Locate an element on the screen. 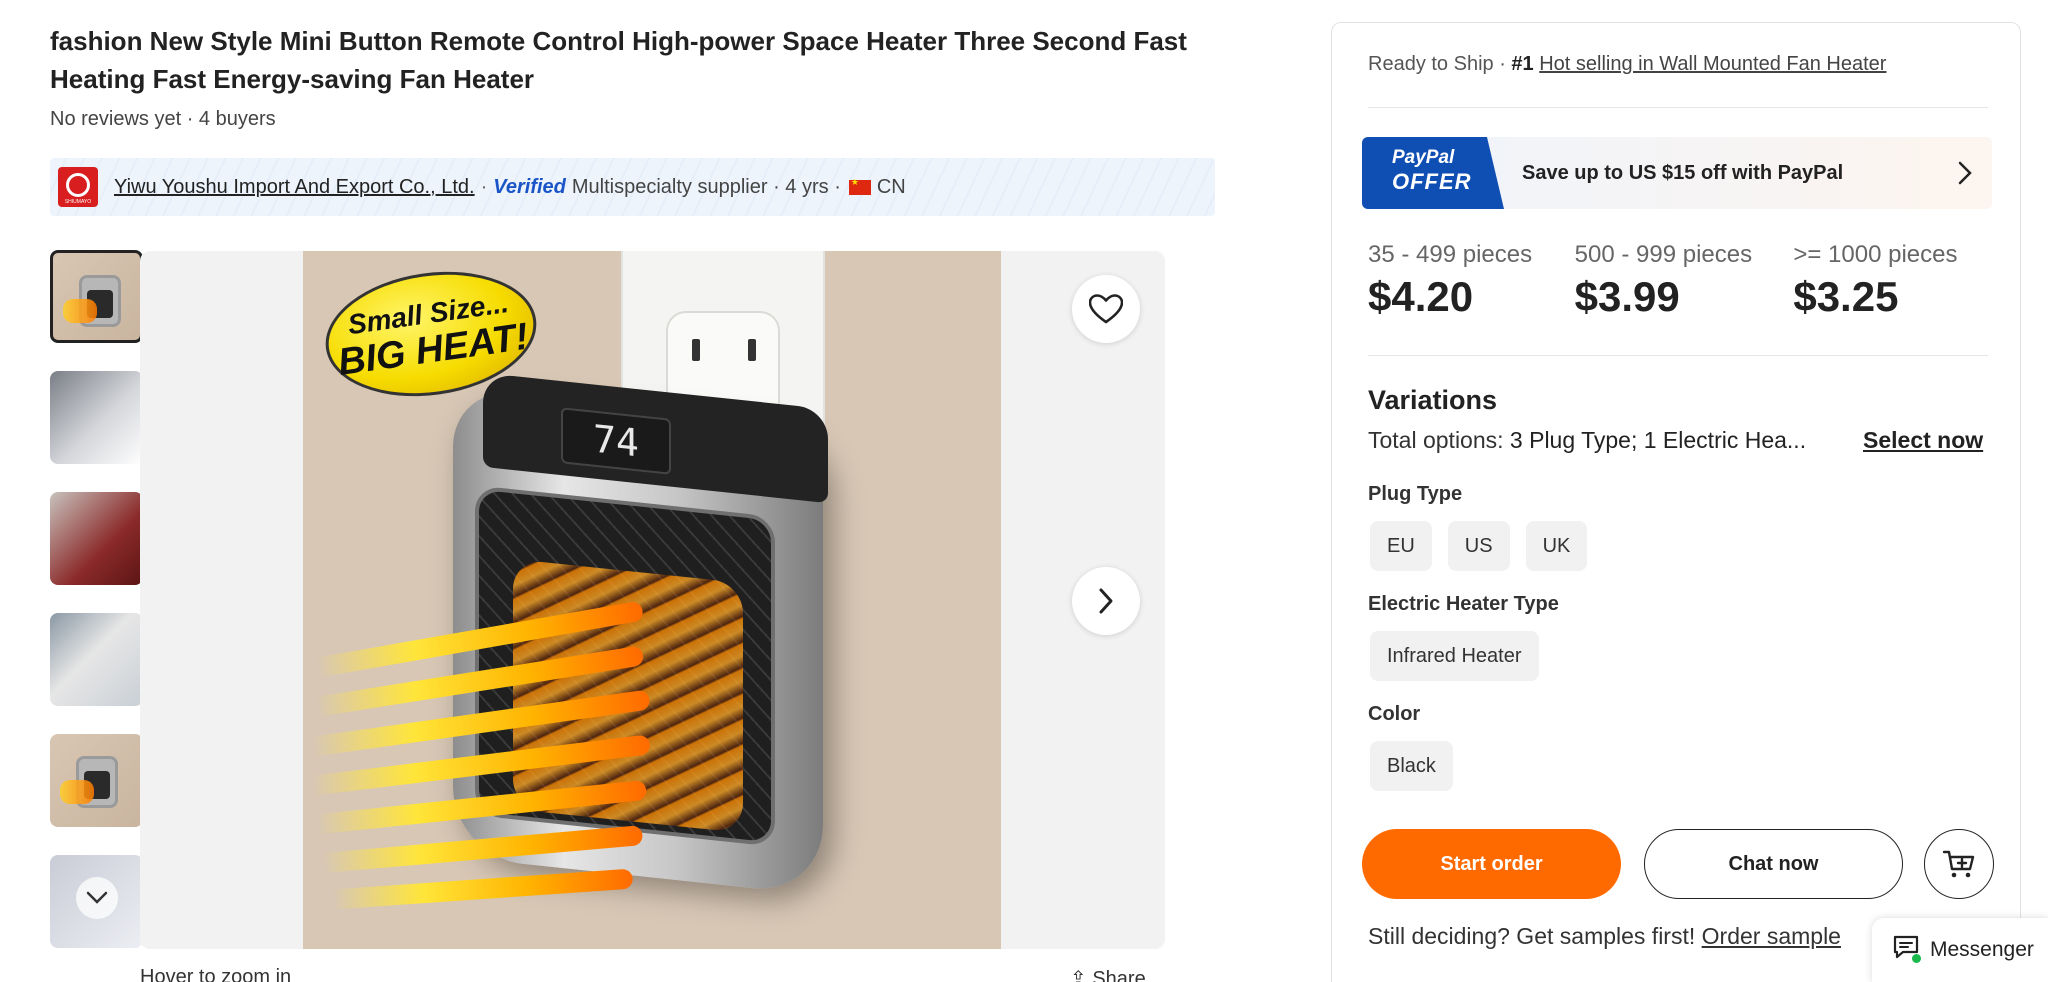 The width and height of the screenshot is (2048, 982). select-now-link: Select now is located at coordinates (1923, 440).